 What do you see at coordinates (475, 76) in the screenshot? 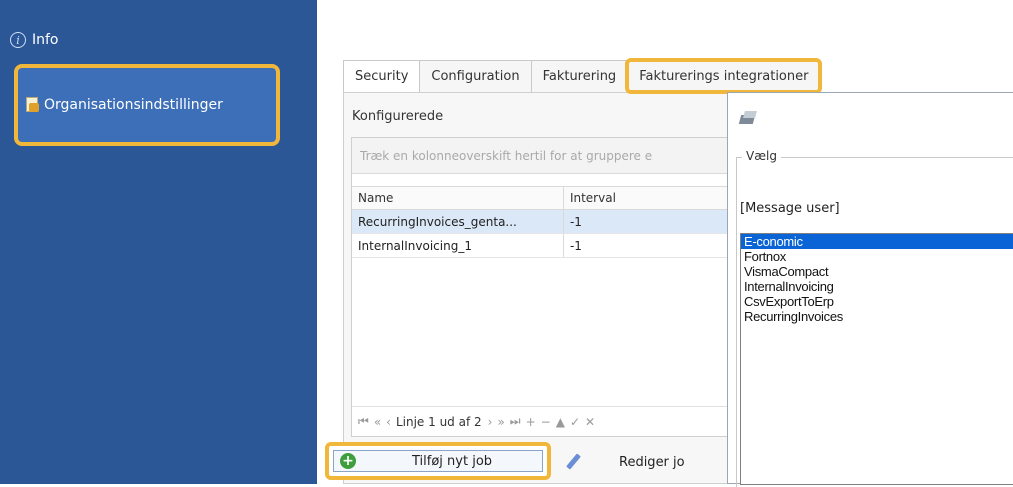
I see `tab-configuration: Configuration` at bounding box center [475, 76].